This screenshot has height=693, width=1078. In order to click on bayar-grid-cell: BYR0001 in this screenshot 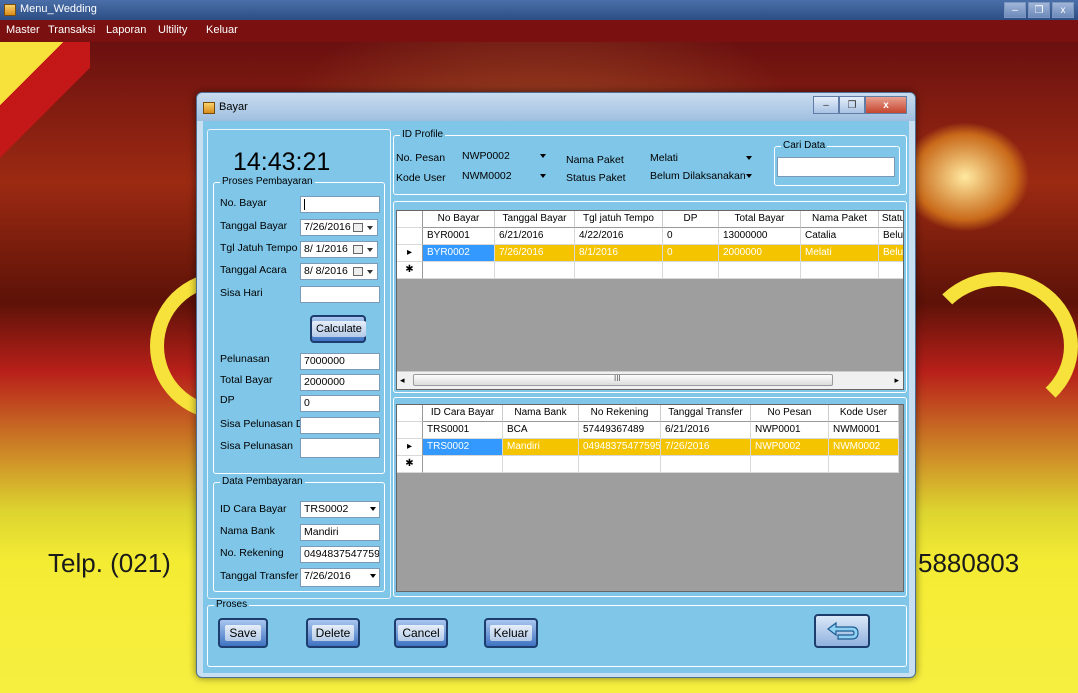, I will do `click(459, 236)`.